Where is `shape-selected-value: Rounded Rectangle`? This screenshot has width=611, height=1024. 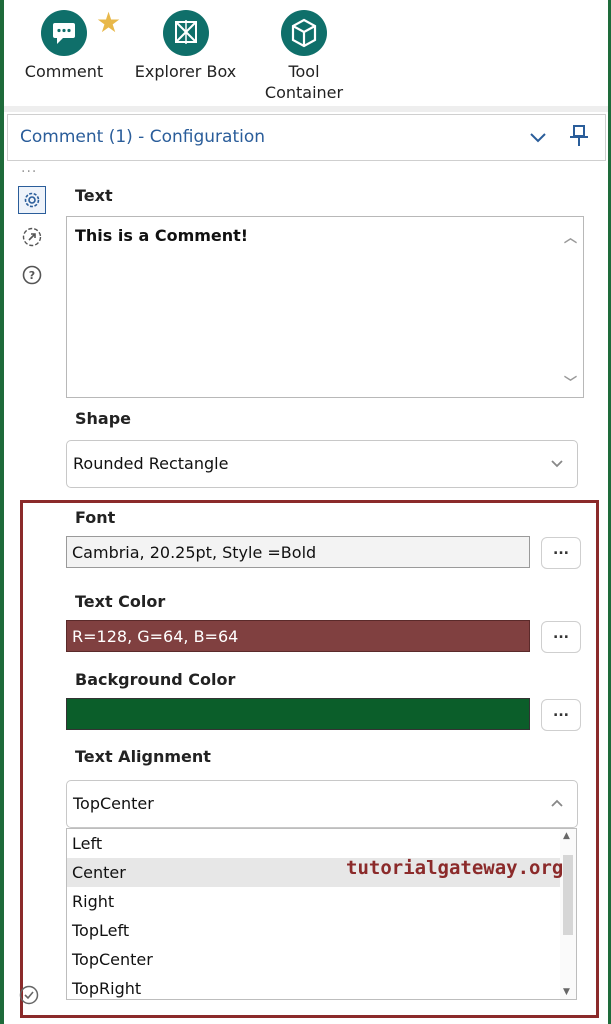 shape-selected-value: Rounded Rectangle is located at coordinates (151, 463).